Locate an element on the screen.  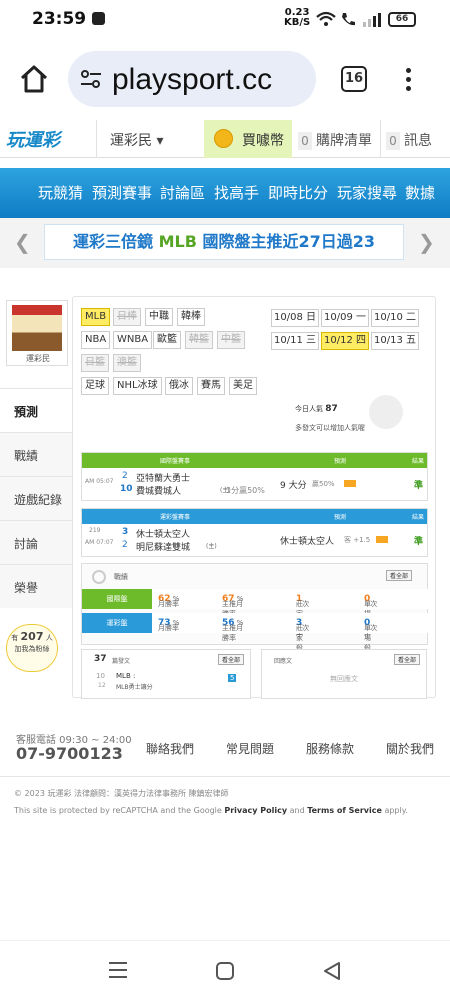
sport-chip: 中籃 is located at coordinates (231, 340).